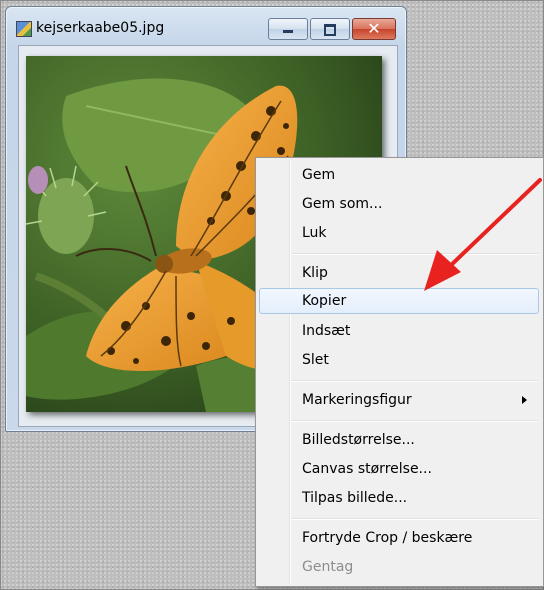 The image size is (544, 590). I want to click on menu-item-label: Luk, so click(314, 233).